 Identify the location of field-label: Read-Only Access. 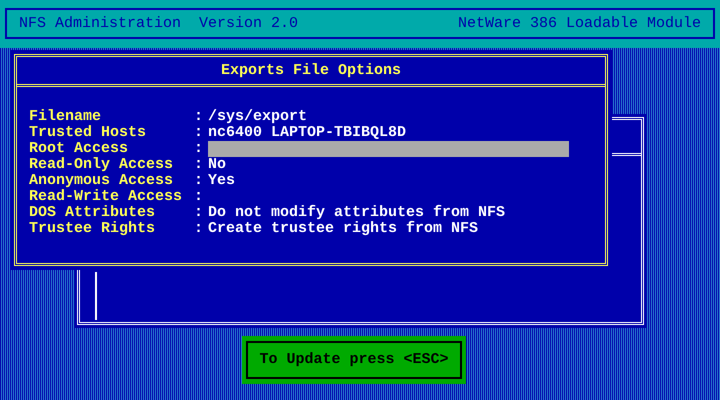
(101, 165).